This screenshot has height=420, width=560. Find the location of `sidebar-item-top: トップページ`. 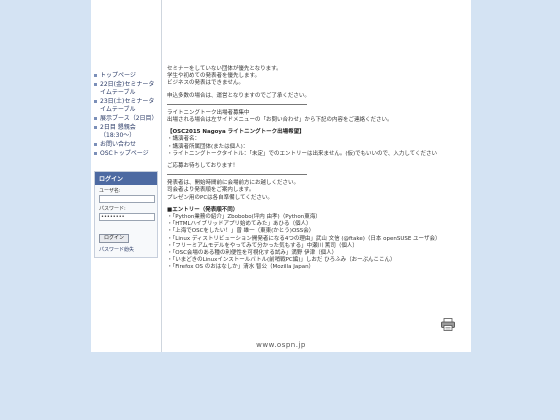

sidebar-item-top: トップページ is located at coordinates (126, 76).